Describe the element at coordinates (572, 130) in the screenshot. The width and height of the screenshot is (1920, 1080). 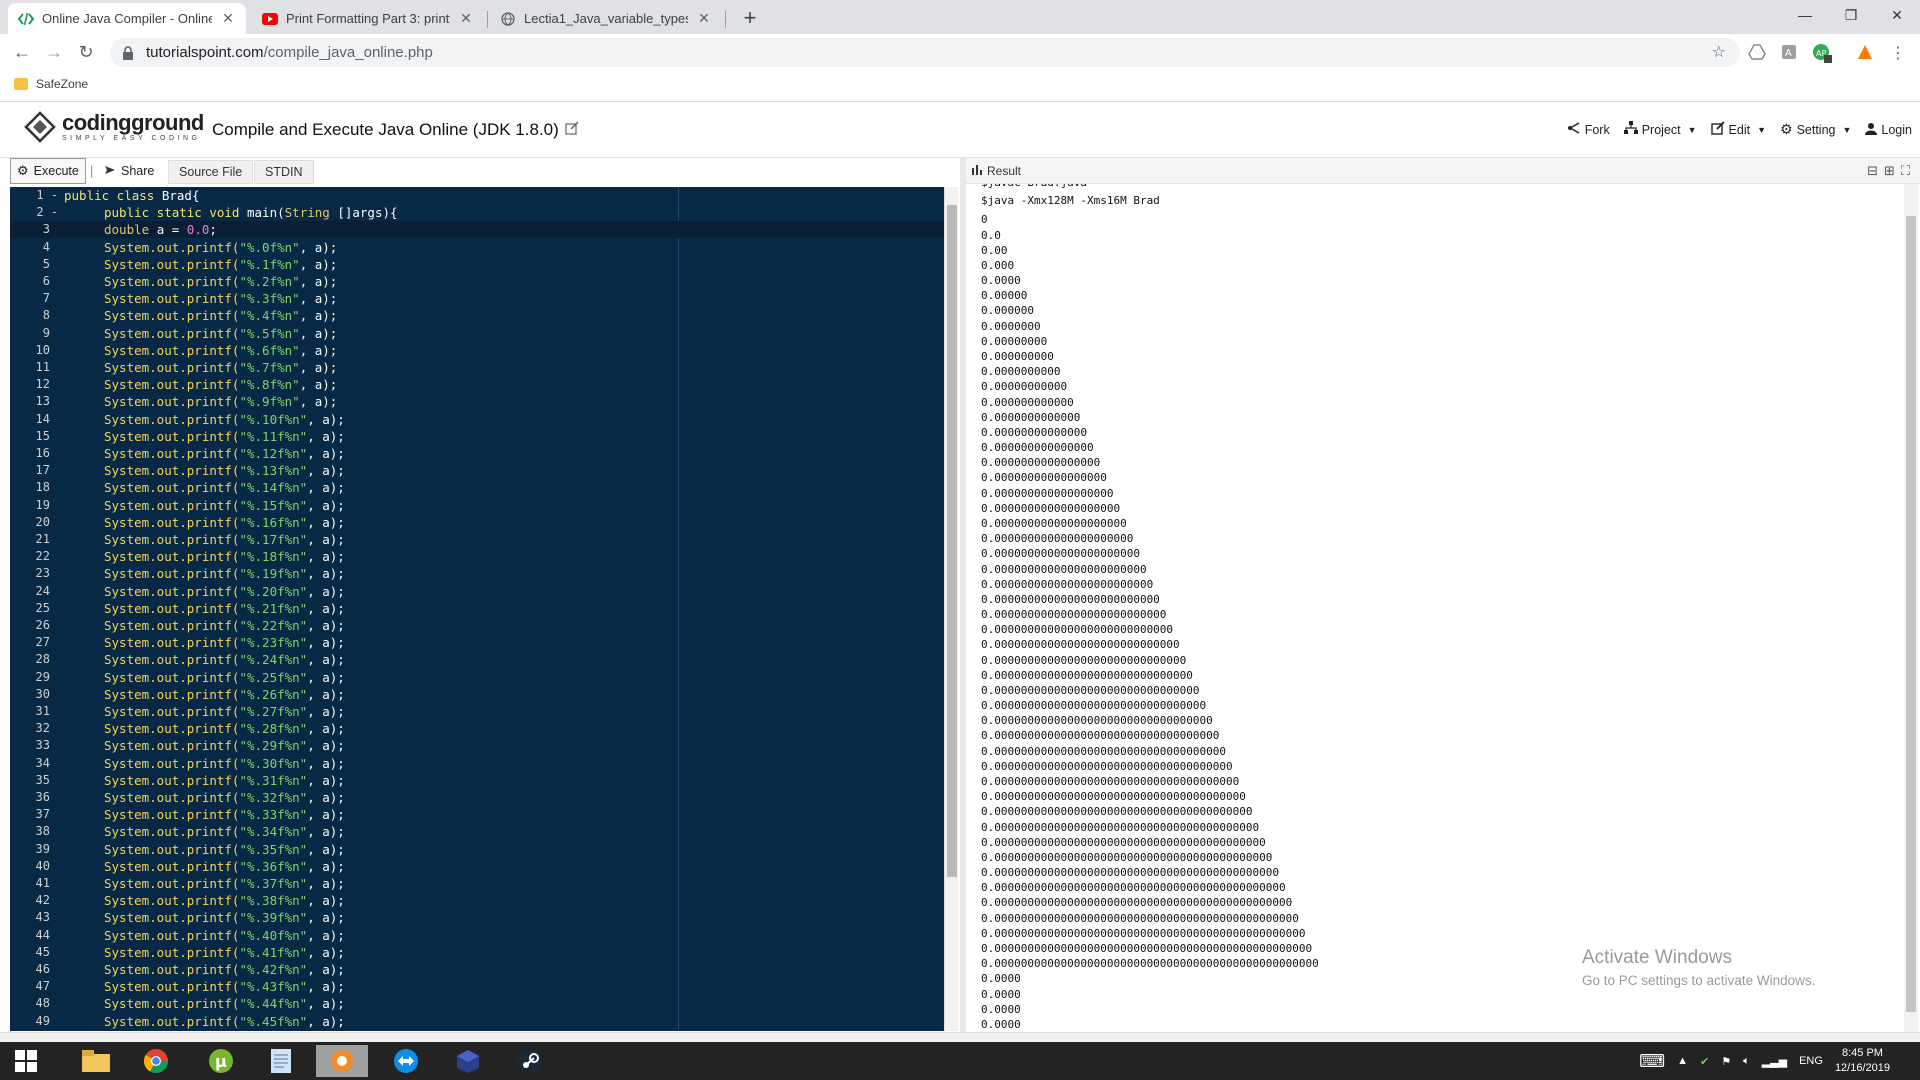
I see `edit-title-icon` at that location.